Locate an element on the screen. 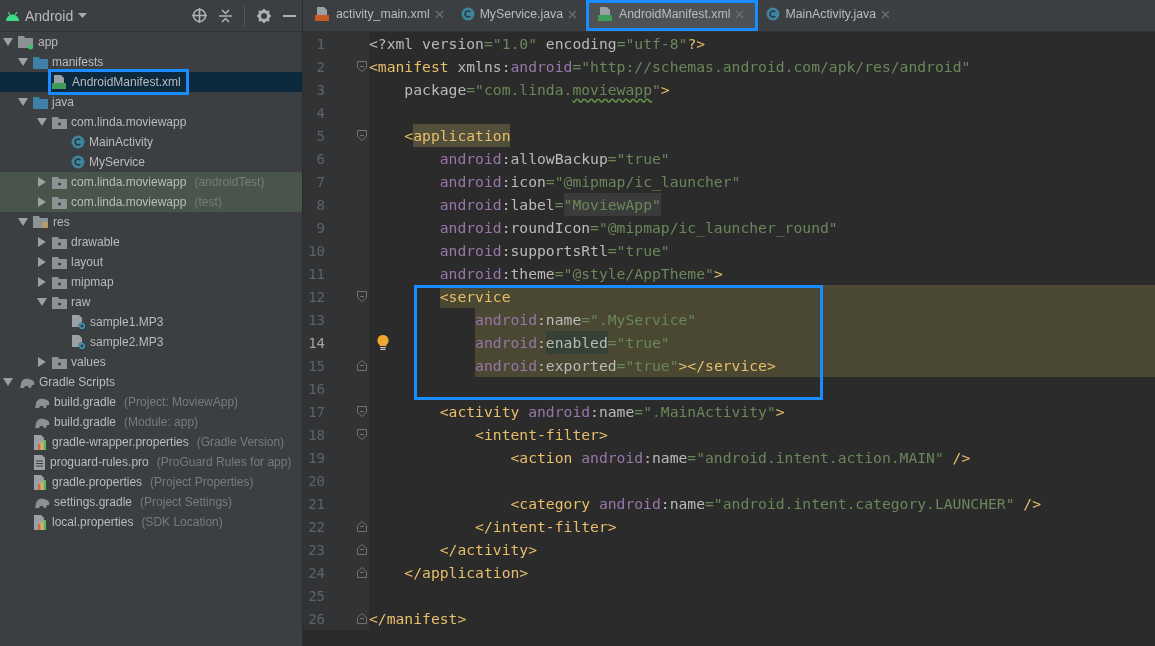 The image size is (1155, 646). code-text: <manifest xmlns:android="http://schemas.android.com/apk/res/android" is located at coordinates (670, 67).